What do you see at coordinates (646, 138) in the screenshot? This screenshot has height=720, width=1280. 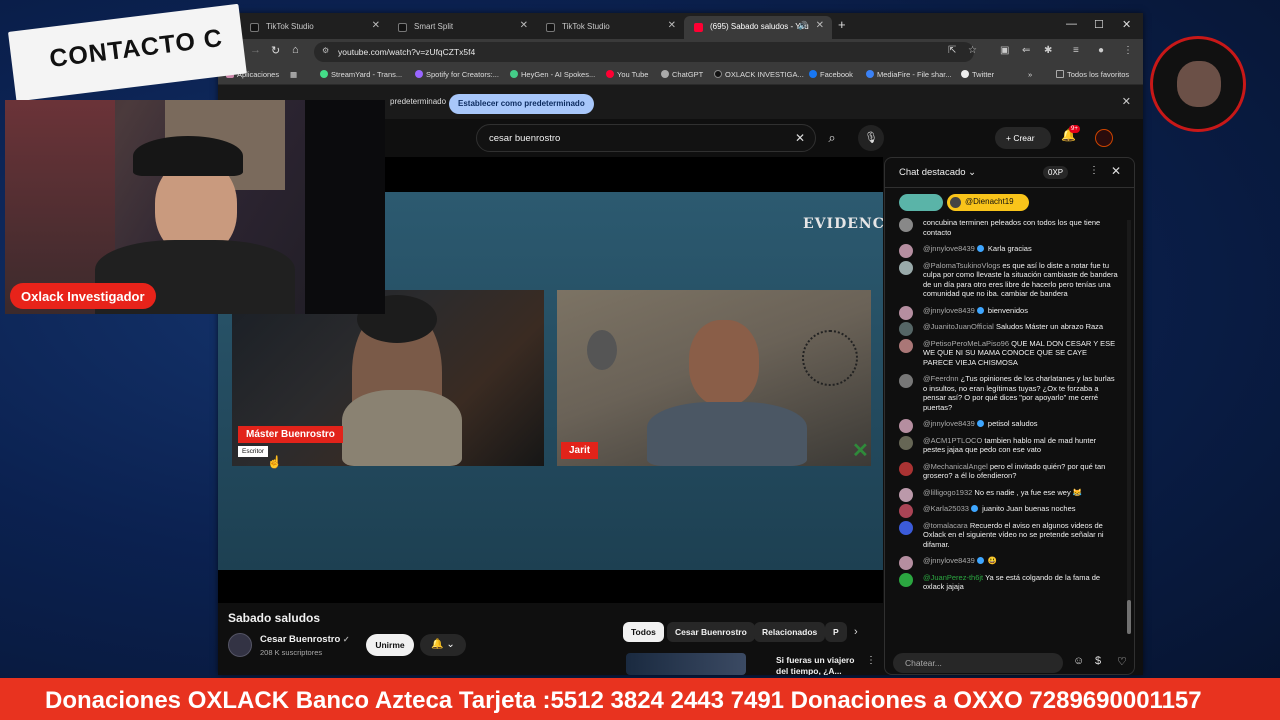 I see `search-input: cesar buenrostro ✕` at bounding box center [646, 138].